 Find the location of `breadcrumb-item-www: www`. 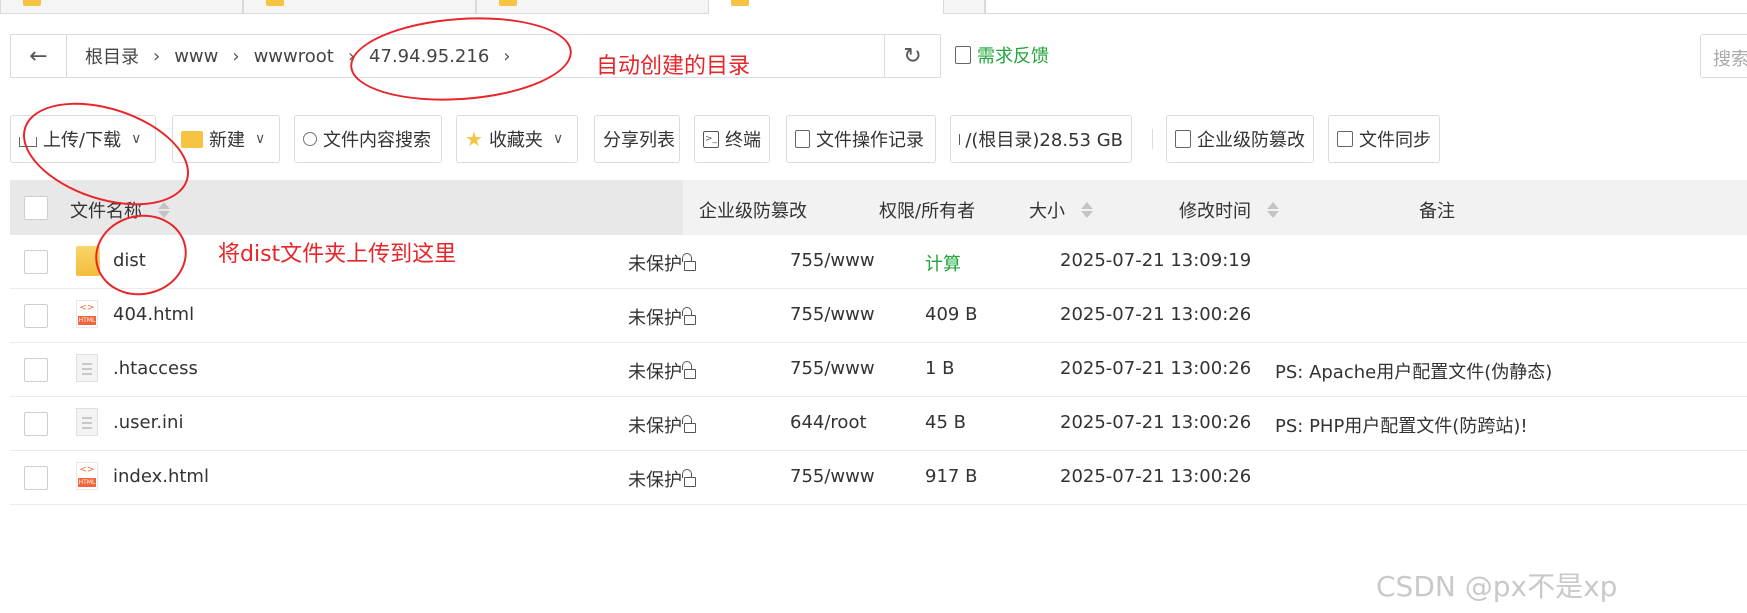

breadcrumb-item-www: www is located at coordinates (196, 56).